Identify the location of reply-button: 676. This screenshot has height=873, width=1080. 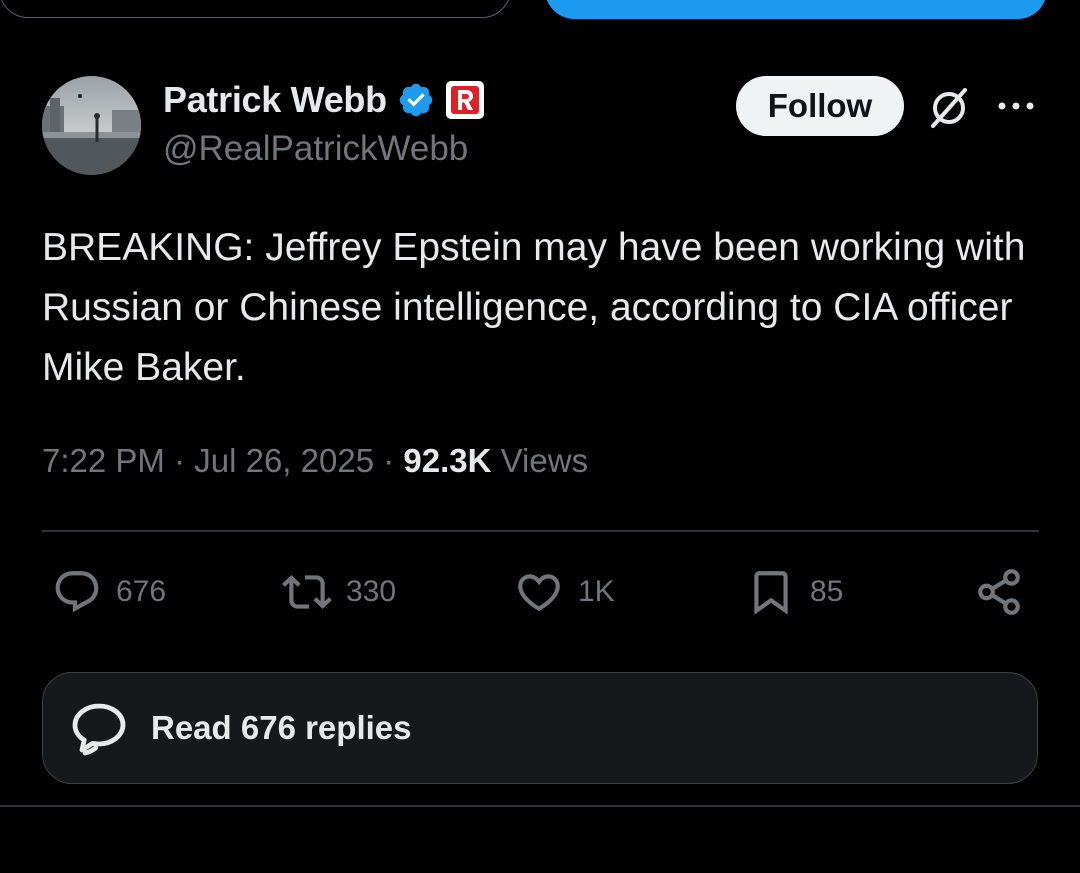
(109, 592).